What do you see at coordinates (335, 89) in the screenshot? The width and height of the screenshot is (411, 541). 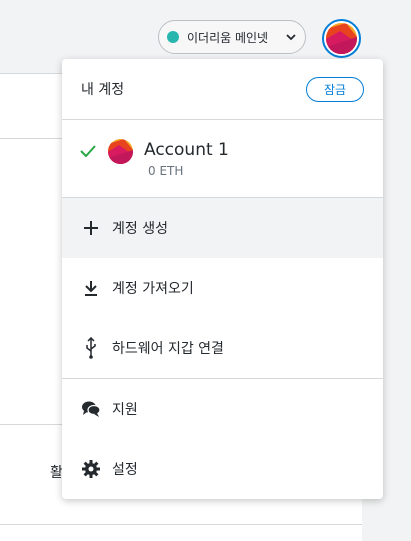 I see `lock-button: 잠금` at bounding box center [335, 89].